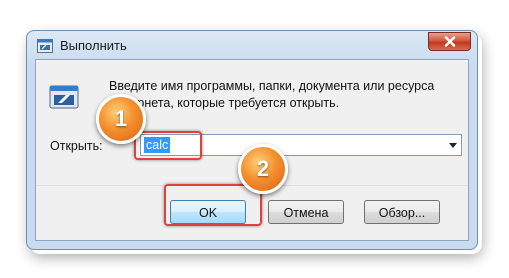  I want to click on step-2-badge: 2, so click(263, 169).